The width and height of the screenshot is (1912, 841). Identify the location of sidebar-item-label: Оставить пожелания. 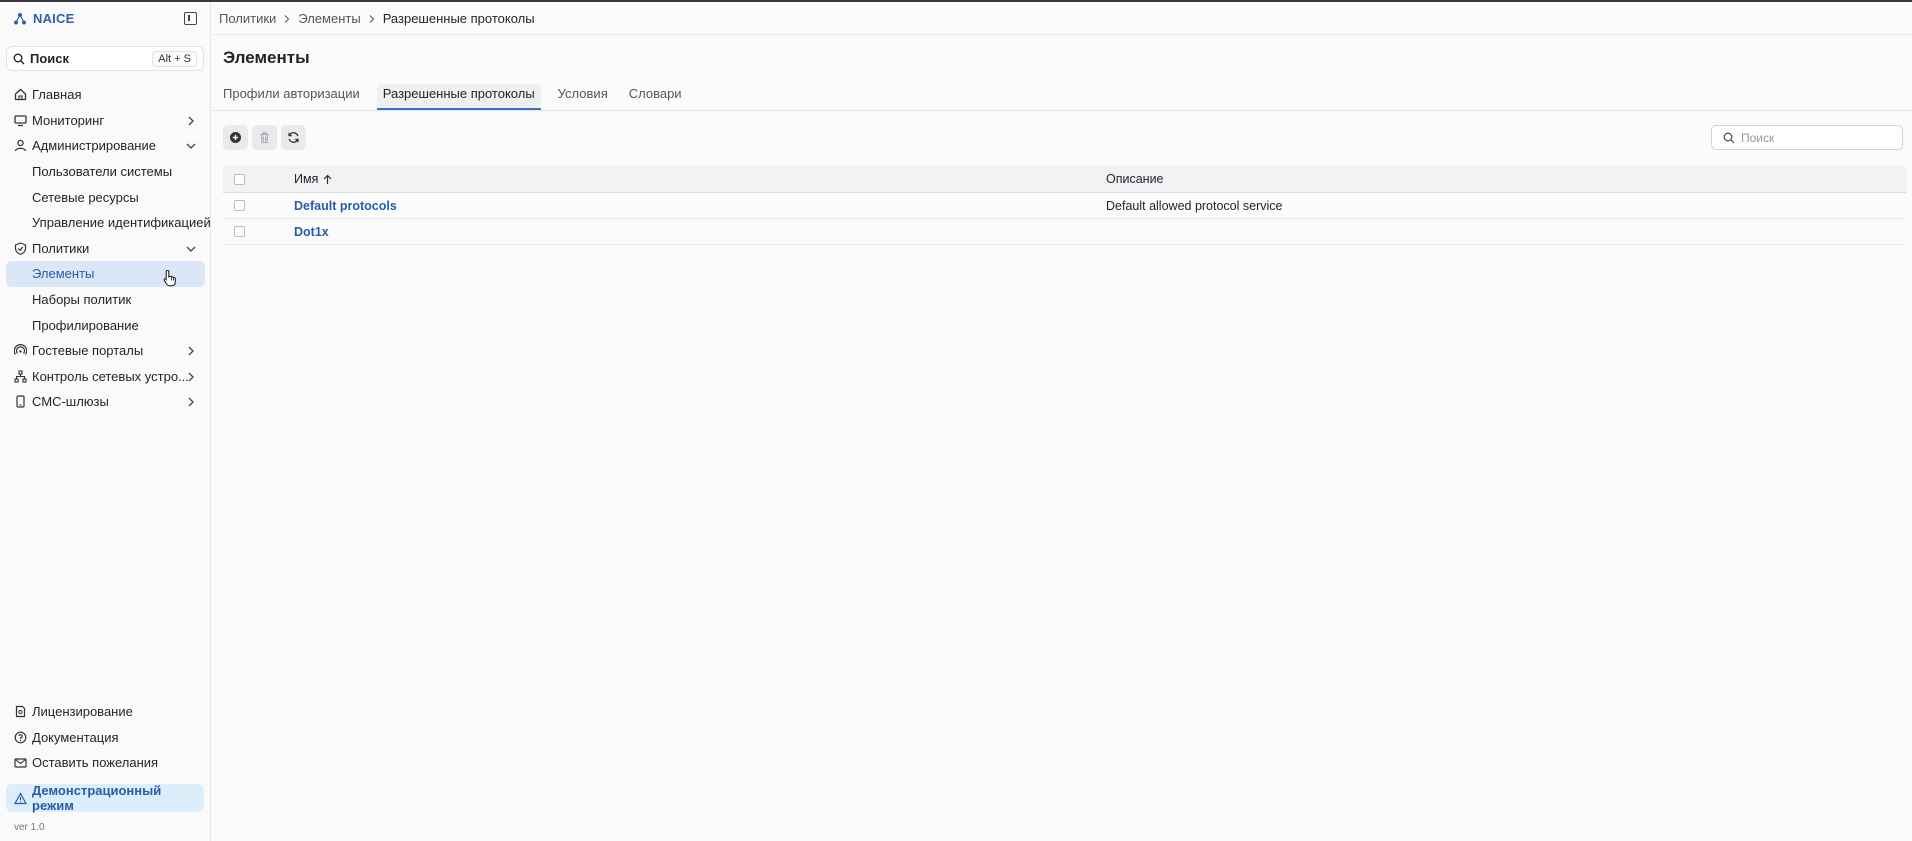
(95, 763).